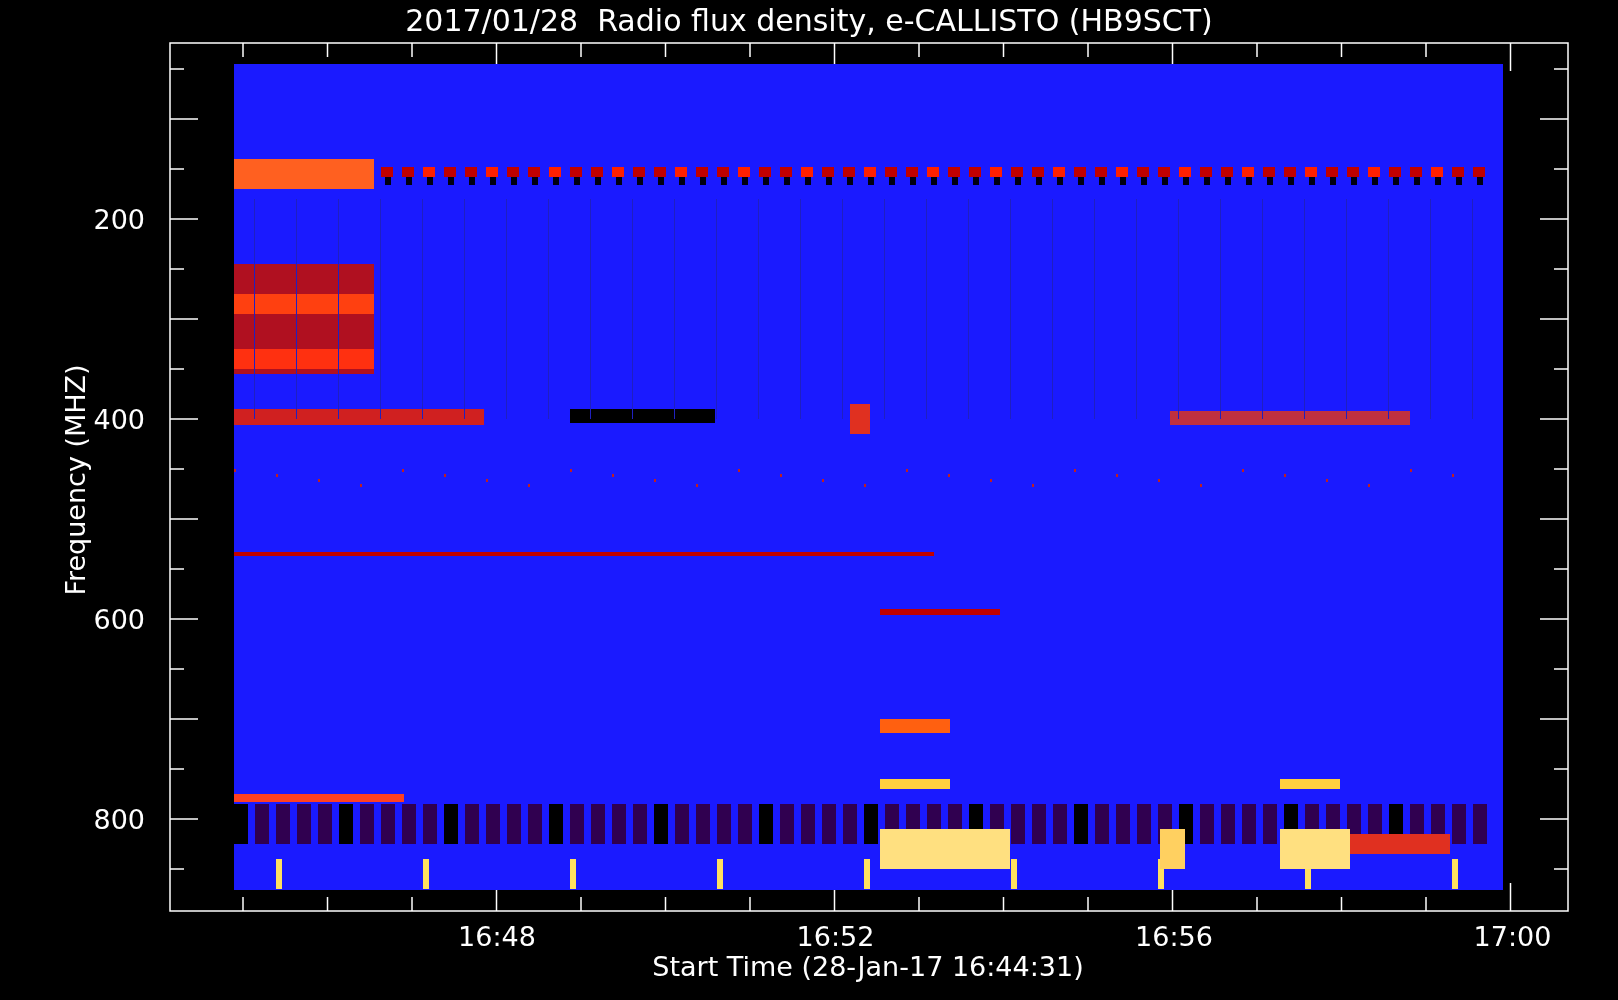  What do you see at coordinates (119, 219) in the screenshot?
I see `y-tick-label: 200` at bounding box center [119, 219].